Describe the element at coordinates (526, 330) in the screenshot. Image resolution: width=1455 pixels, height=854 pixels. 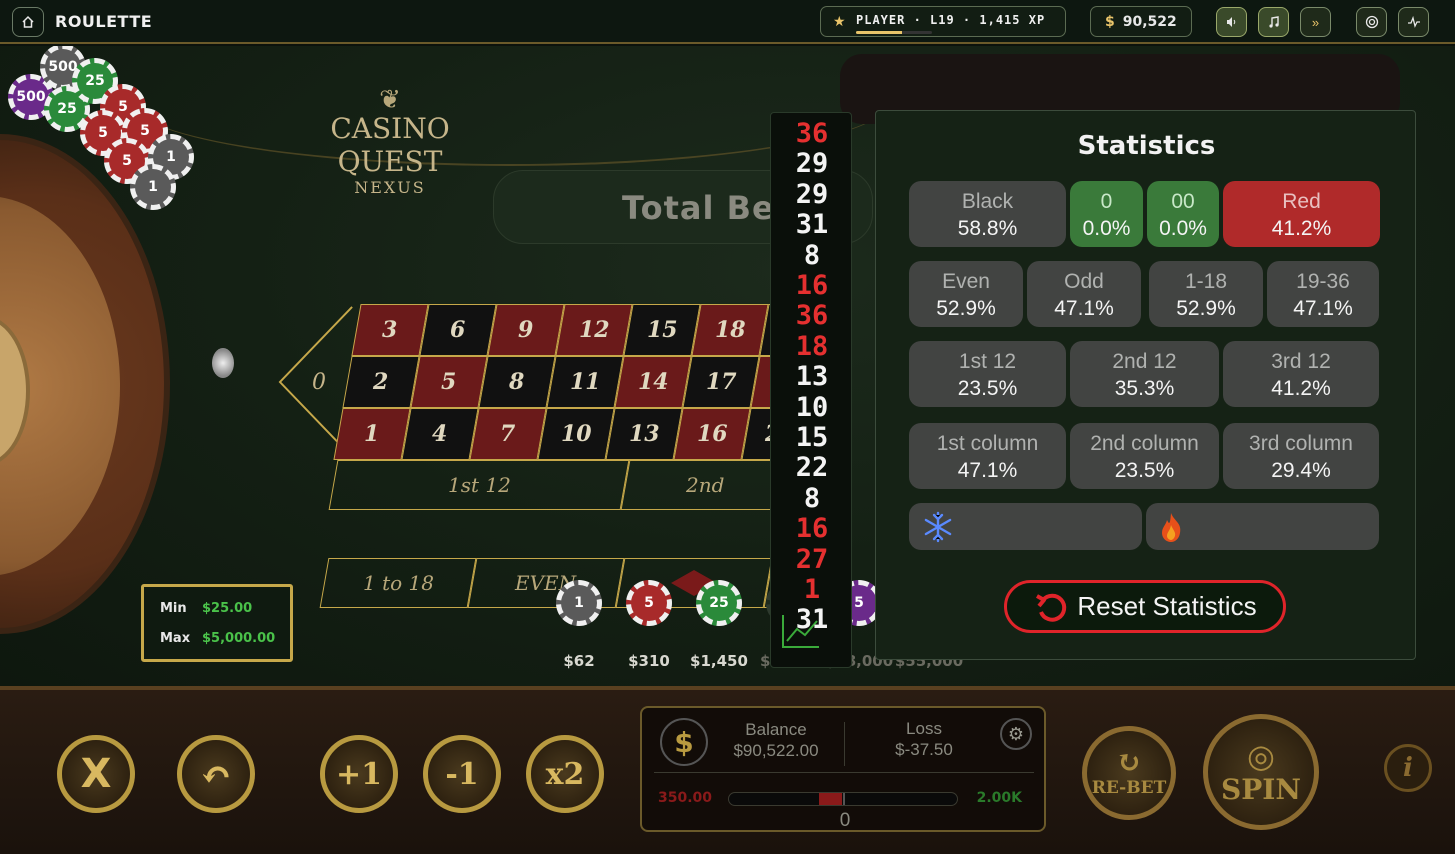
I see `number-cell-9: 9` at that location.